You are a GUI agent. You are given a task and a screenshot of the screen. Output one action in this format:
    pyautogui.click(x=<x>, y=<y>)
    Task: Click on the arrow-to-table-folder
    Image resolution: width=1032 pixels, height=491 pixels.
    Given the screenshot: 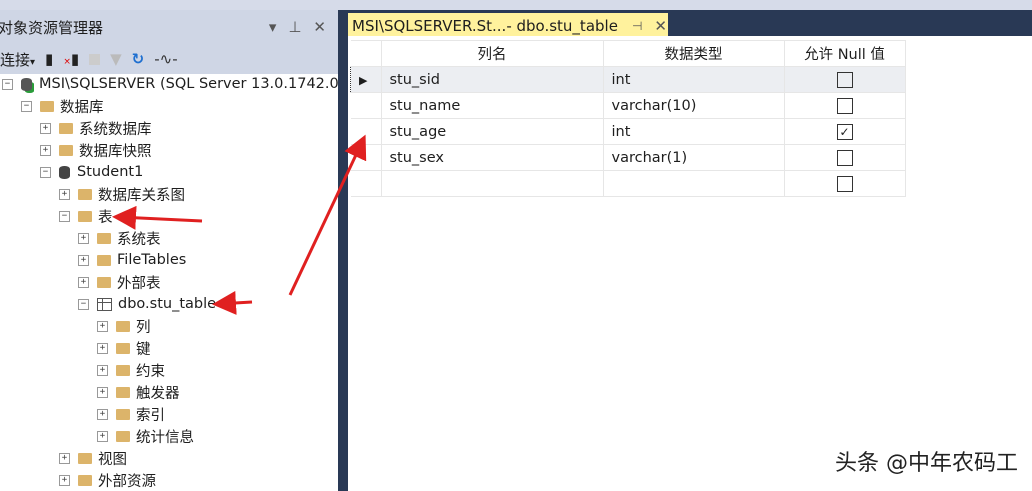 What is the action you would take?
    pyautogui.click(x=157, y=217)
    